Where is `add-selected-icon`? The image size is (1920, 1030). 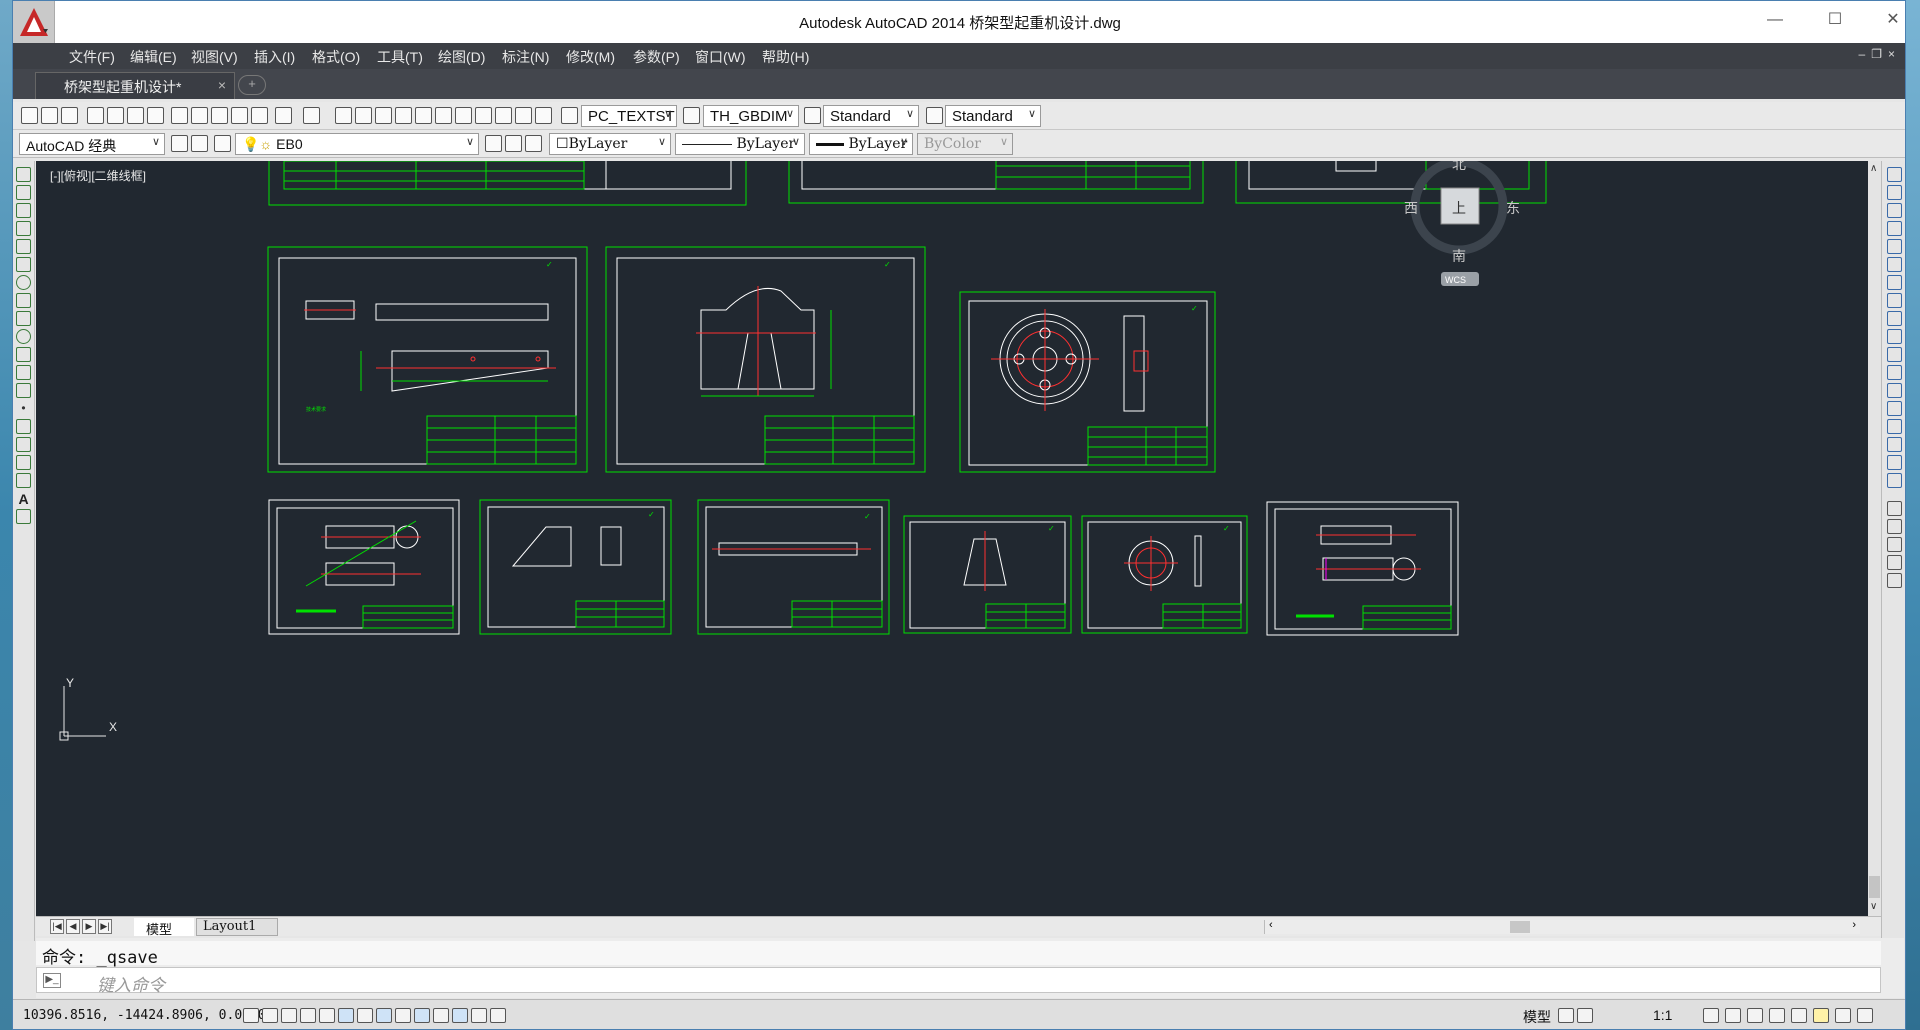 add-selected-icon is located at coordinates (23, 516).